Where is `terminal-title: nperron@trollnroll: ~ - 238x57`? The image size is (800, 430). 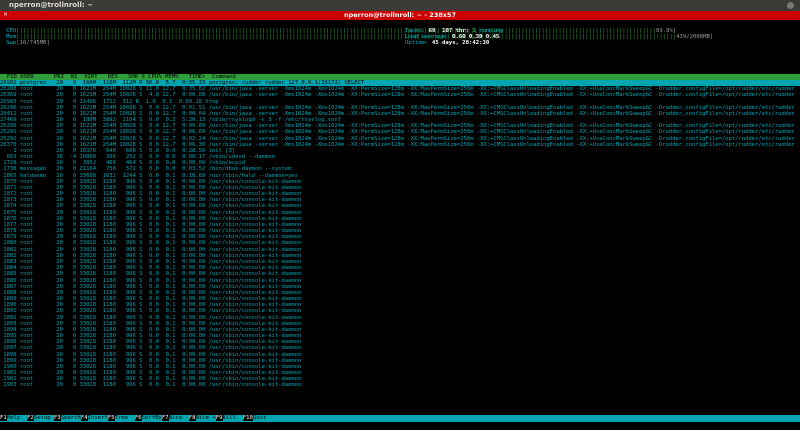
terminal-title: nperron@trollnroll: ~ - 238x57 is located at coordinates (400, 15).